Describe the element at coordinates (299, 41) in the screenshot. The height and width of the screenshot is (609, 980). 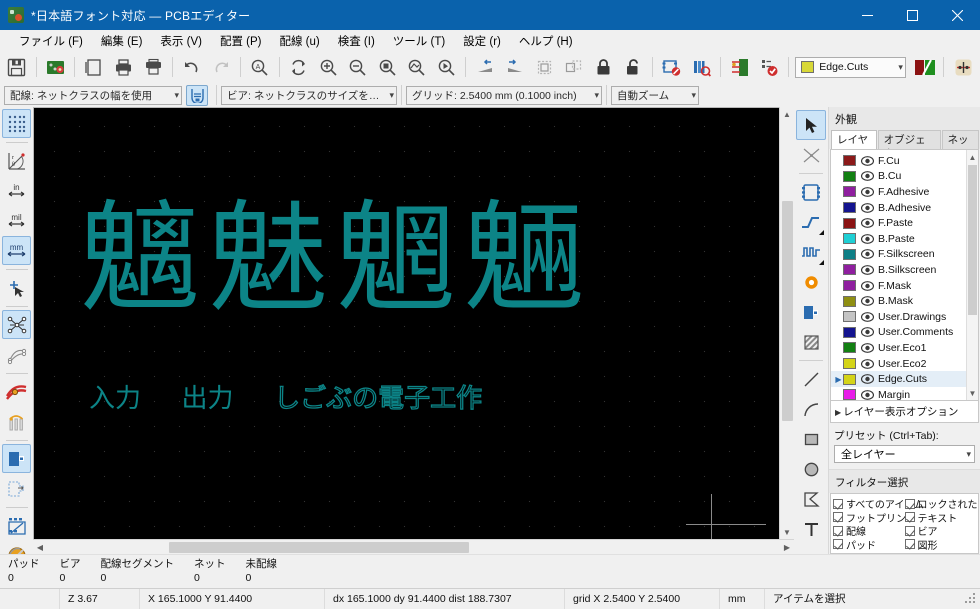
I see `menu-route: 配線 (u)` at that location.